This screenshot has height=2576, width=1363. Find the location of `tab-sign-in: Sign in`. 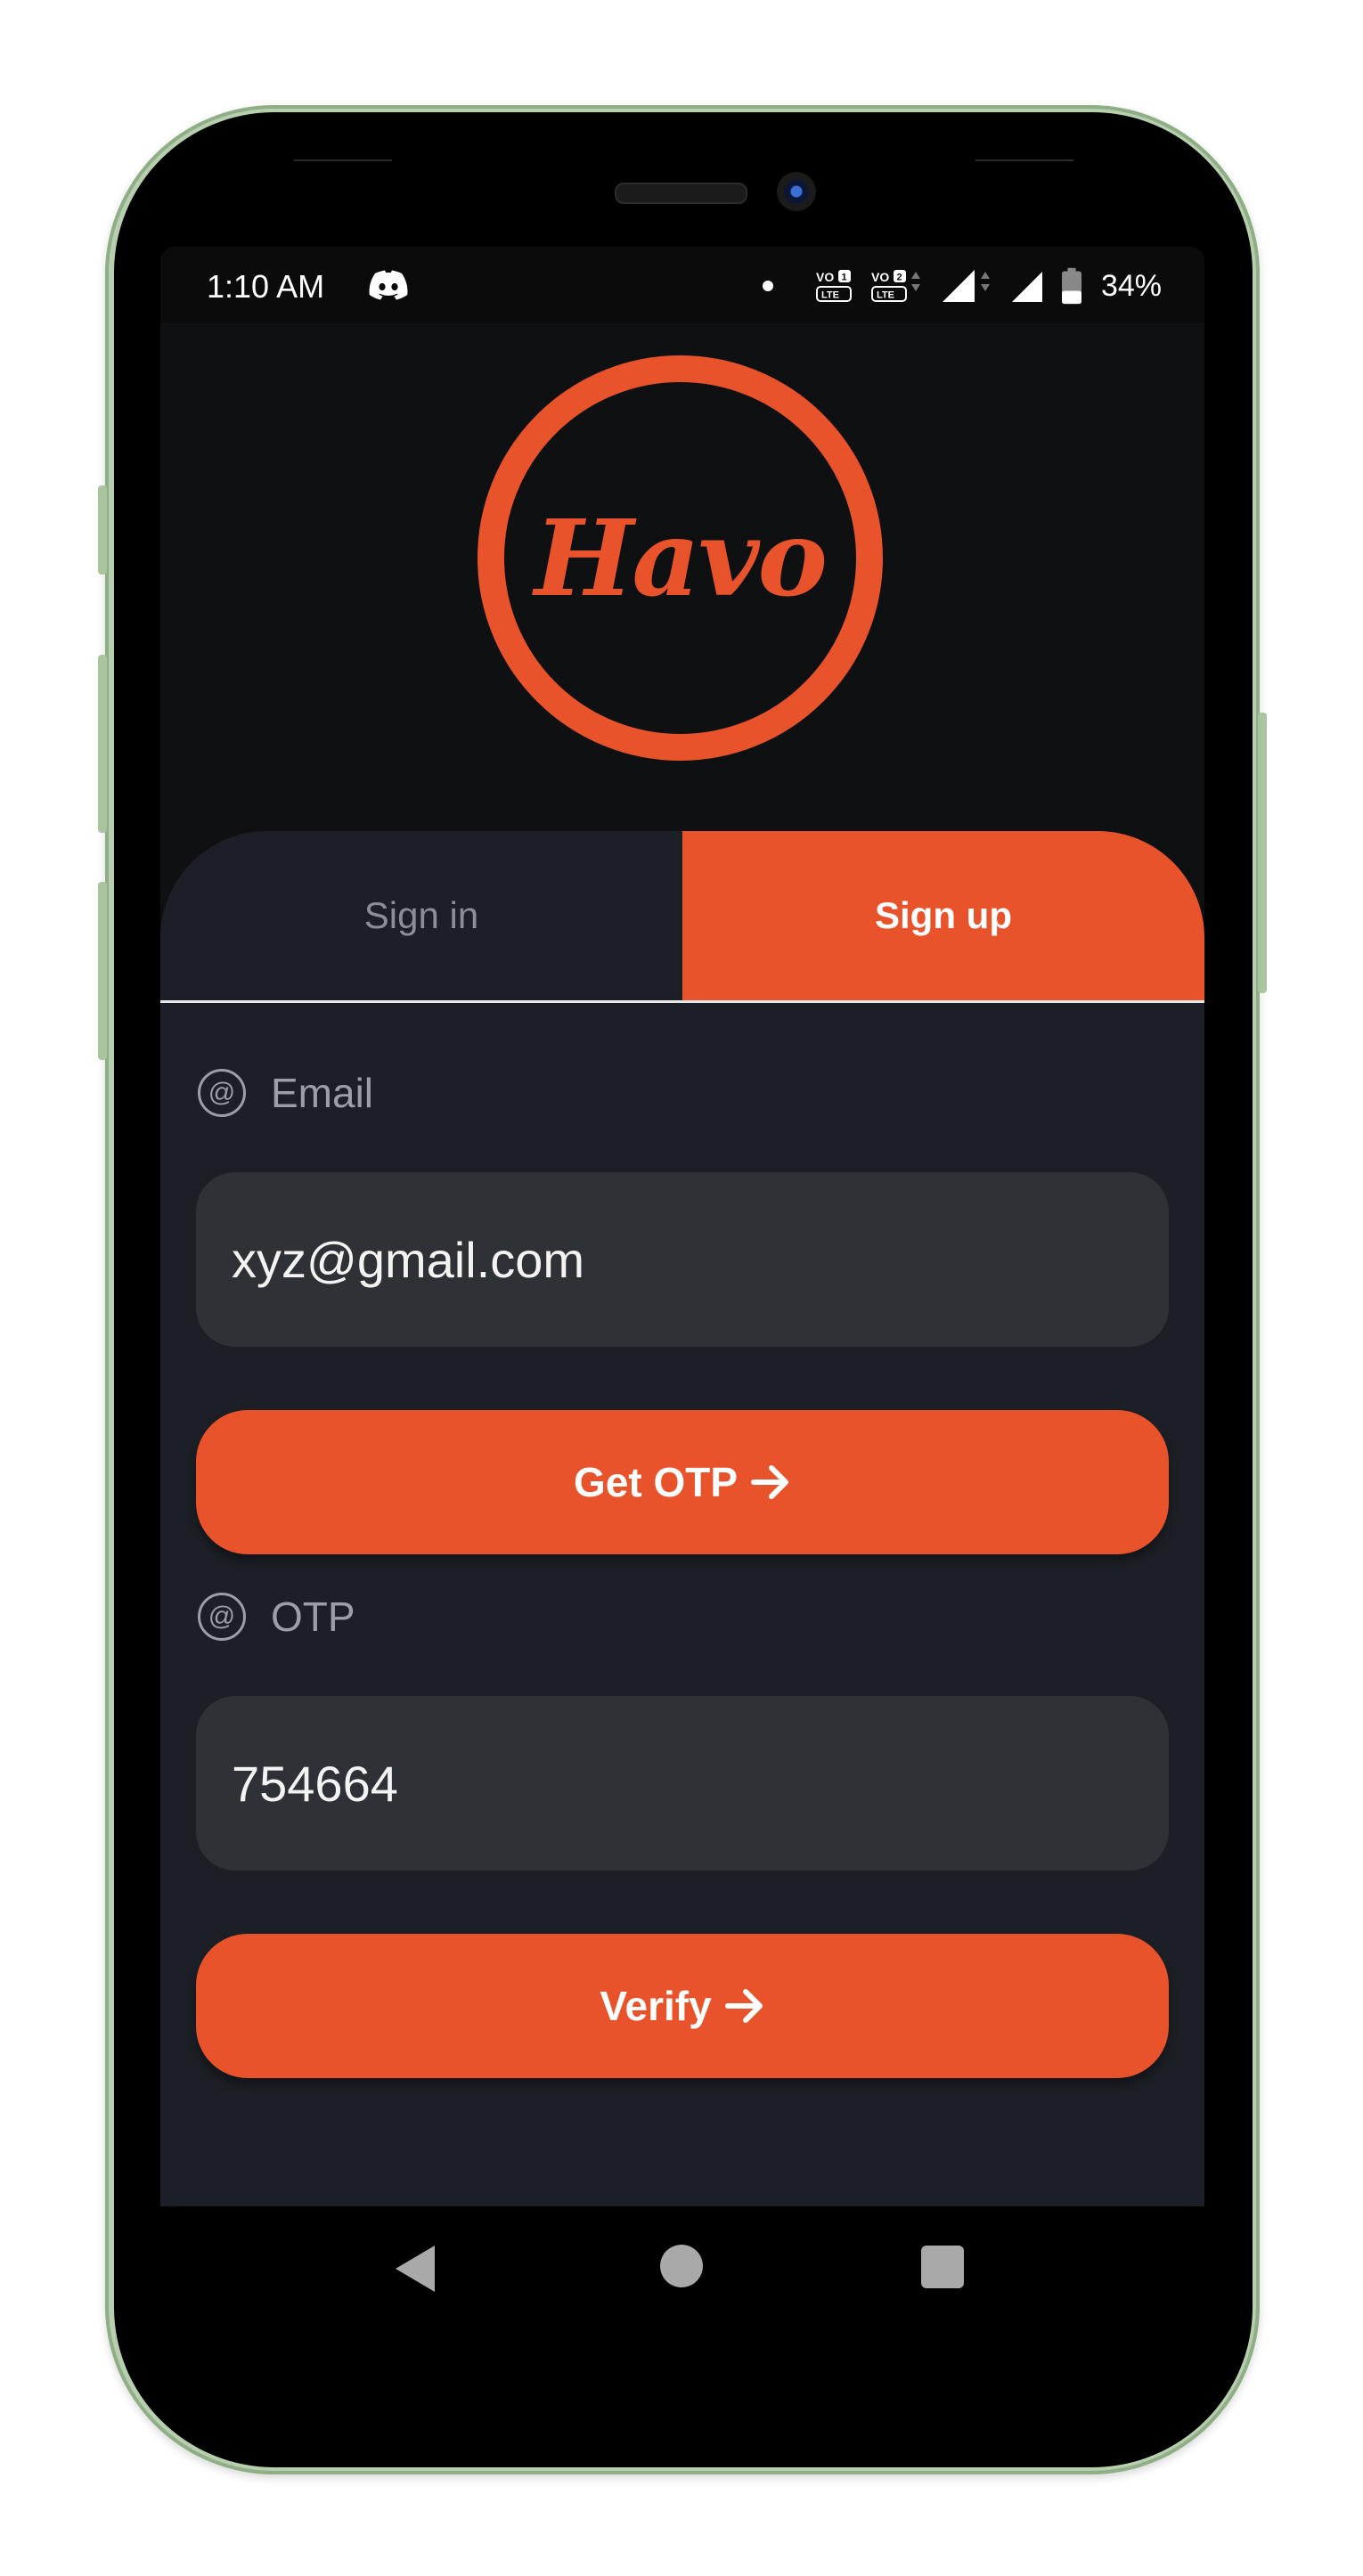

tab-sign-in: Sign in is located at coordinates (421, 915).